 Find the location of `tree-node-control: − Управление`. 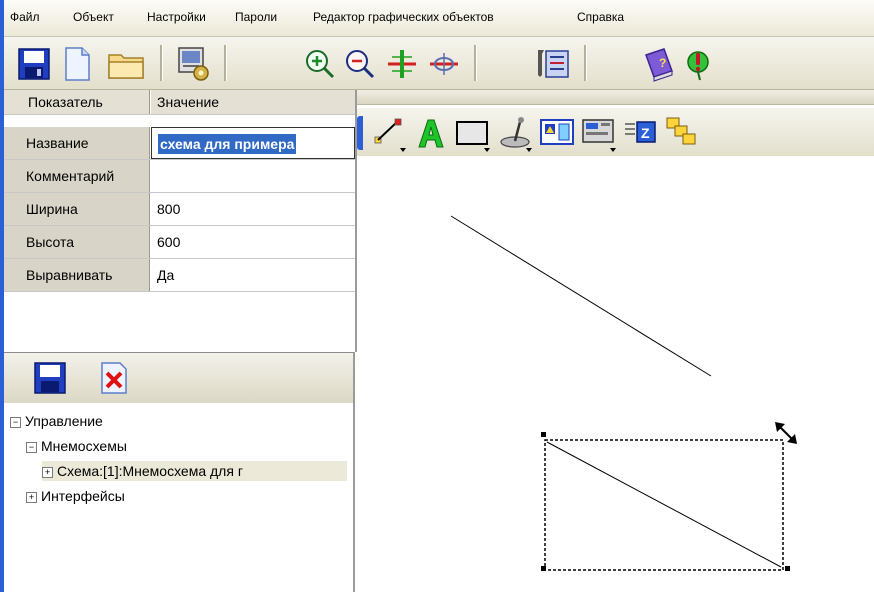

tree-node-control: − Управление is located at coordinates (56, 421).